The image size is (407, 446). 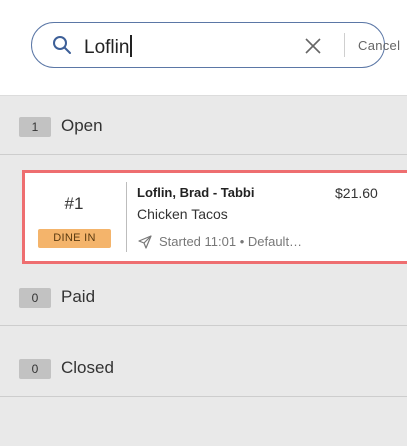 What do you see at coordinates (35, 298) in the screenshot?
I see `paid-count-badge: 0` at bounding box center [35, 298].